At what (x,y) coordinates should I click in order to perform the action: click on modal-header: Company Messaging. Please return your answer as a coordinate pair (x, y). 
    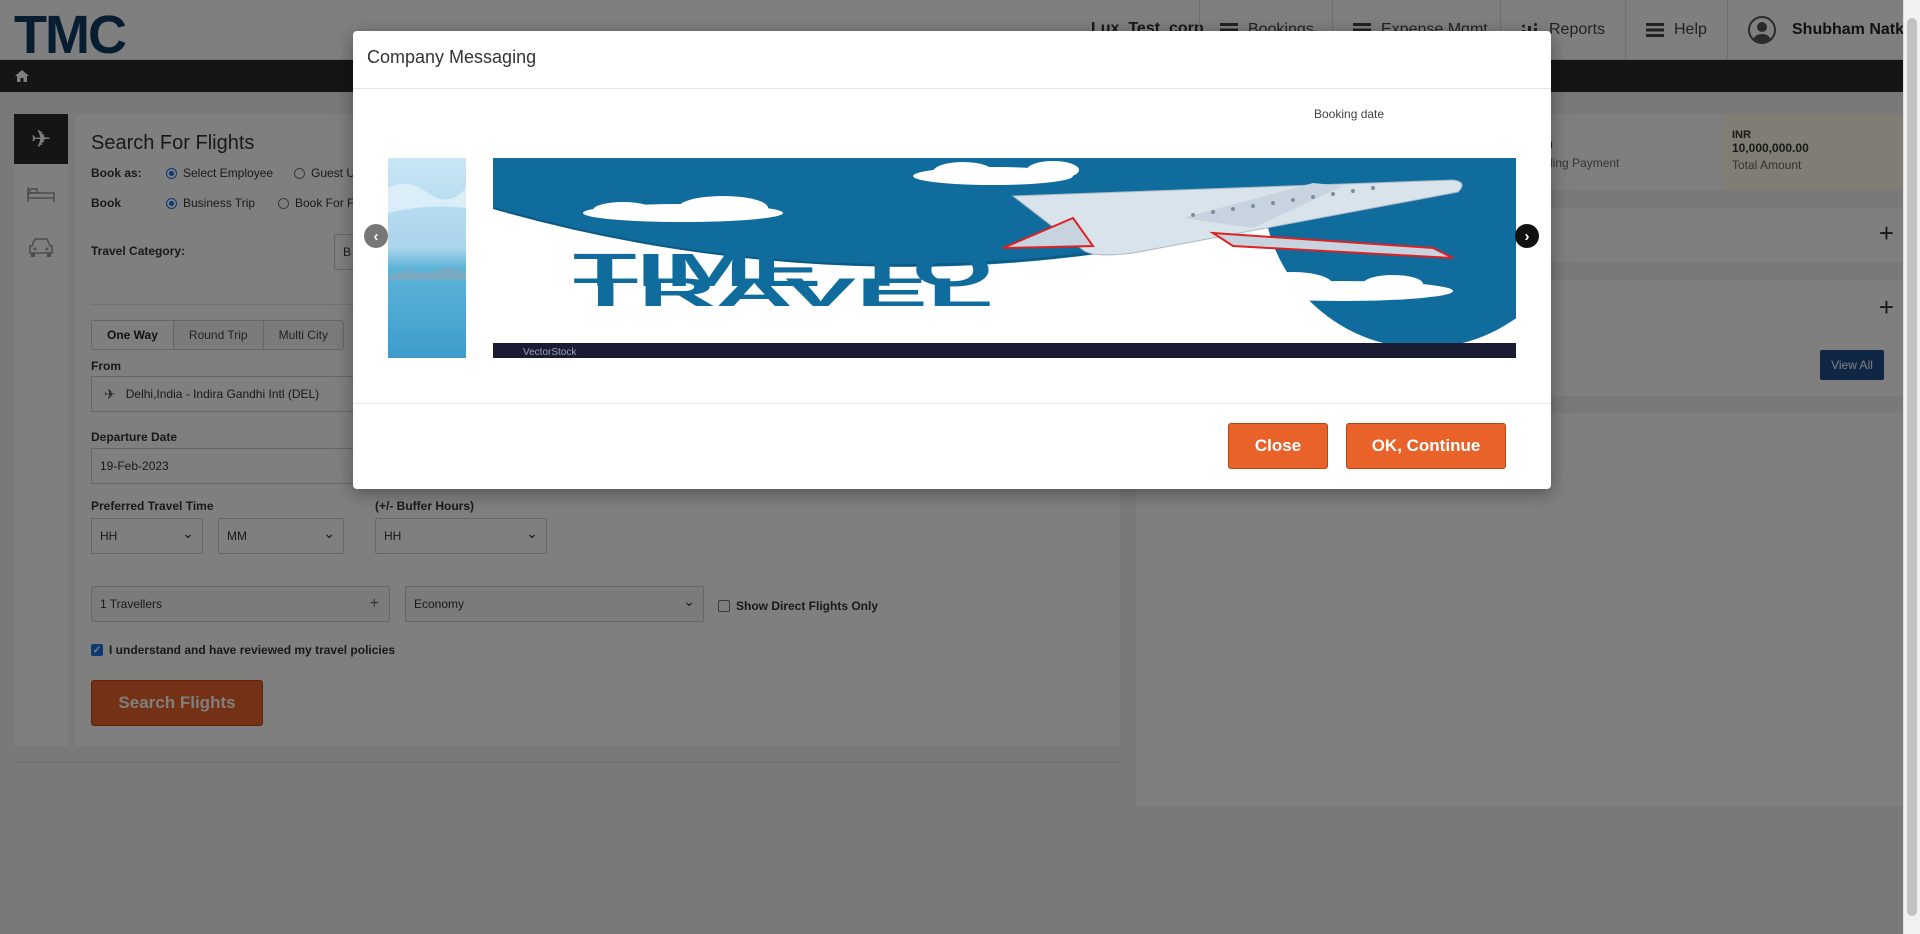
    Looking at the image, I should click on (952, 60).